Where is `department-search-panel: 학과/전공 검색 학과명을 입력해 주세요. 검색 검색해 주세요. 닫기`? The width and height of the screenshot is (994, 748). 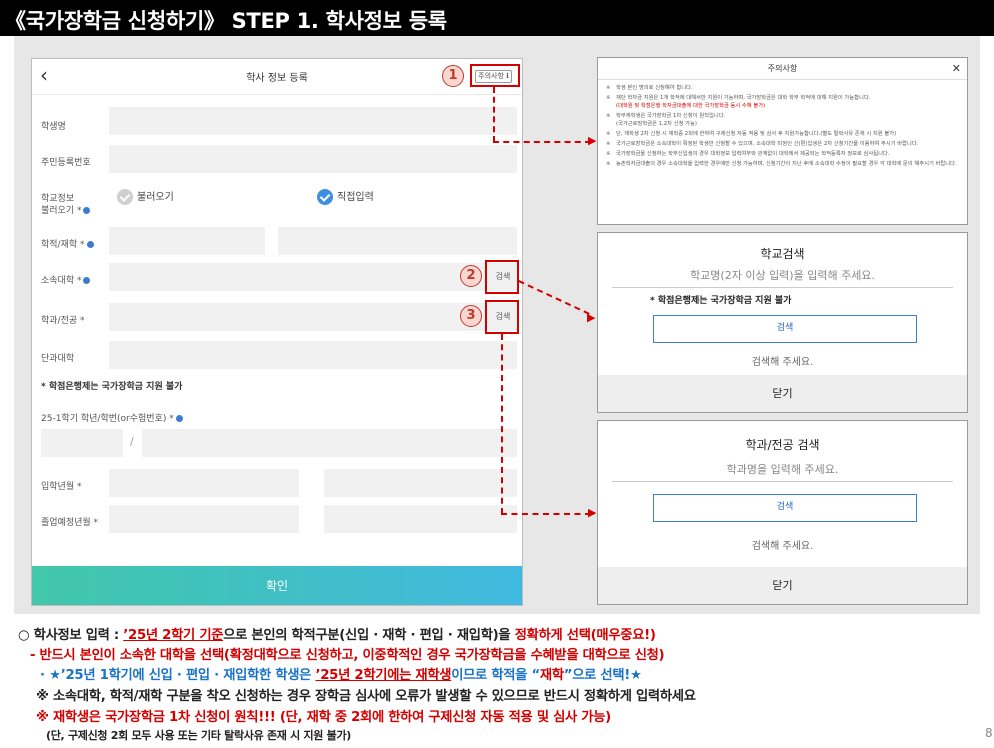 department-search-panel: 학과/전공 검색 학과명을 입력해 주세요. 검색 검색해 주세요. 닫기 is located at coordinates (782, 512).